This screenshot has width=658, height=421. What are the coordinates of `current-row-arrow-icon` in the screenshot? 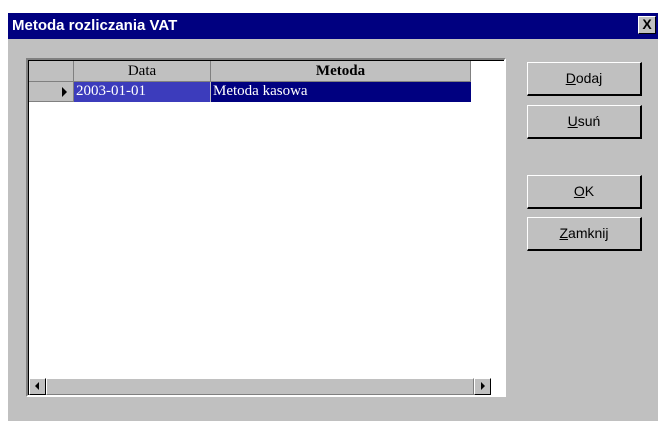 It's located at (64, 92).